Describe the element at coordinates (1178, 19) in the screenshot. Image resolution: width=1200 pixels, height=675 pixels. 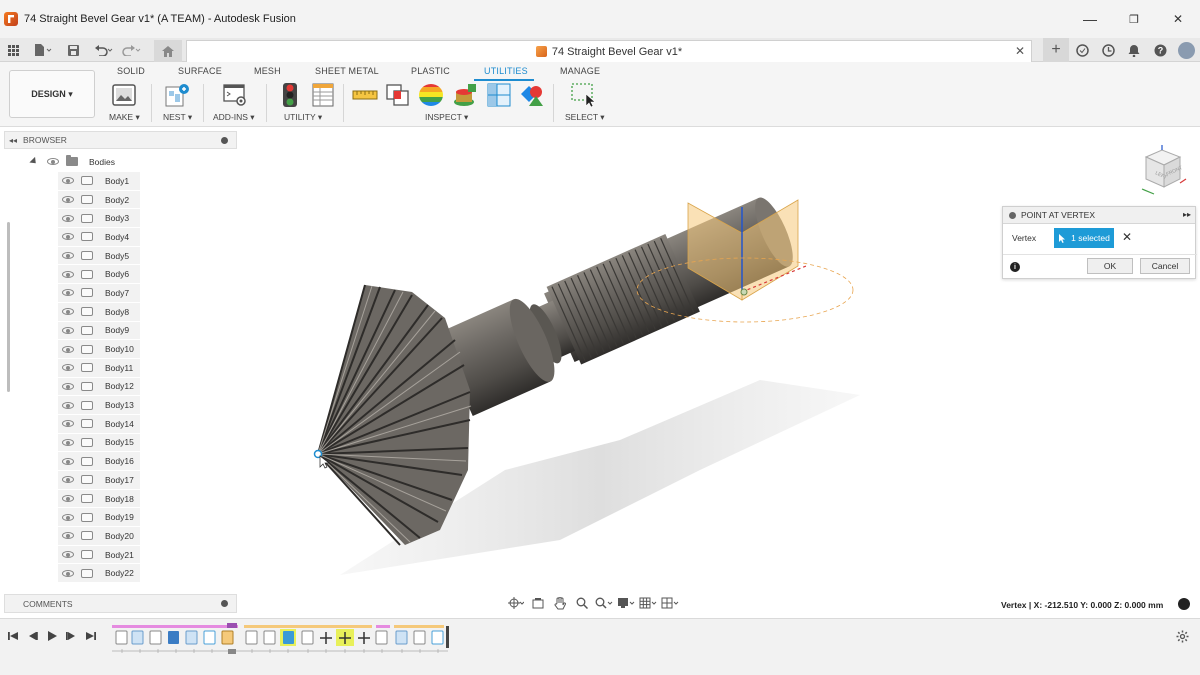
I see `close-window-button: ✕` at that location.